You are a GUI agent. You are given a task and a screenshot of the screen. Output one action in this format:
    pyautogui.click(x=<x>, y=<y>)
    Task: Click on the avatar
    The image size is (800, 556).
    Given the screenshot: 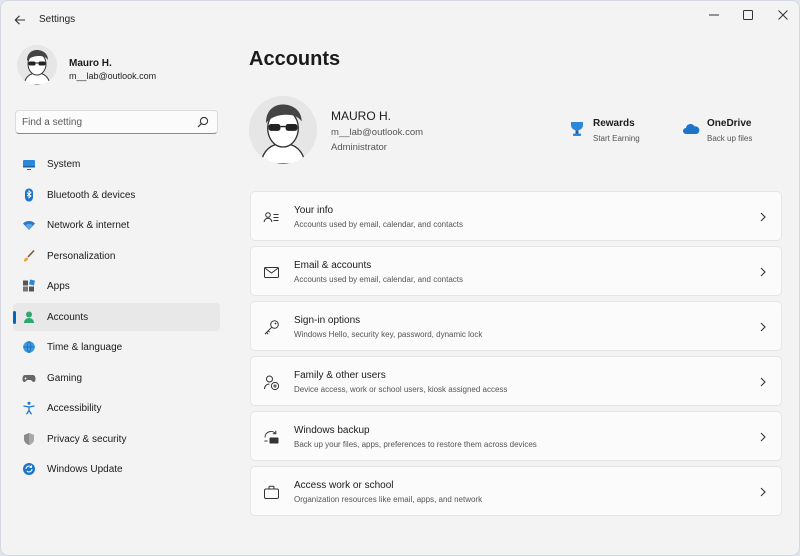 What is the action you would take?
    pyautogui.click(x=37, y=65)
    